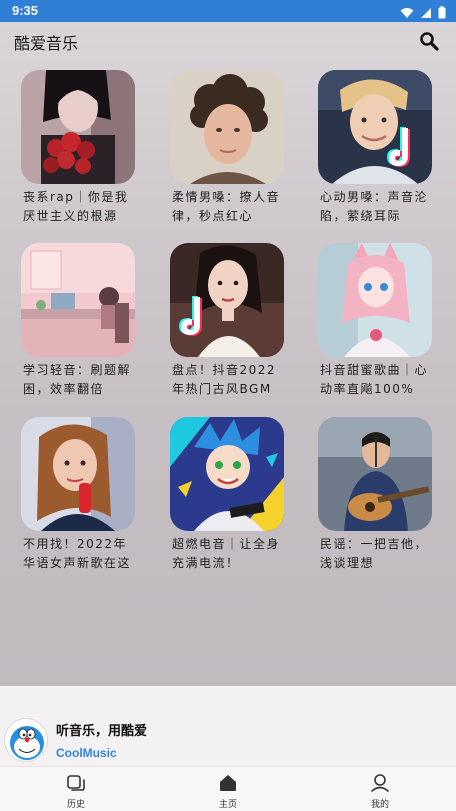 This screenshot has height=811, width=456. I want to click on app-title: 酷爱音乐, so click(46, 43).